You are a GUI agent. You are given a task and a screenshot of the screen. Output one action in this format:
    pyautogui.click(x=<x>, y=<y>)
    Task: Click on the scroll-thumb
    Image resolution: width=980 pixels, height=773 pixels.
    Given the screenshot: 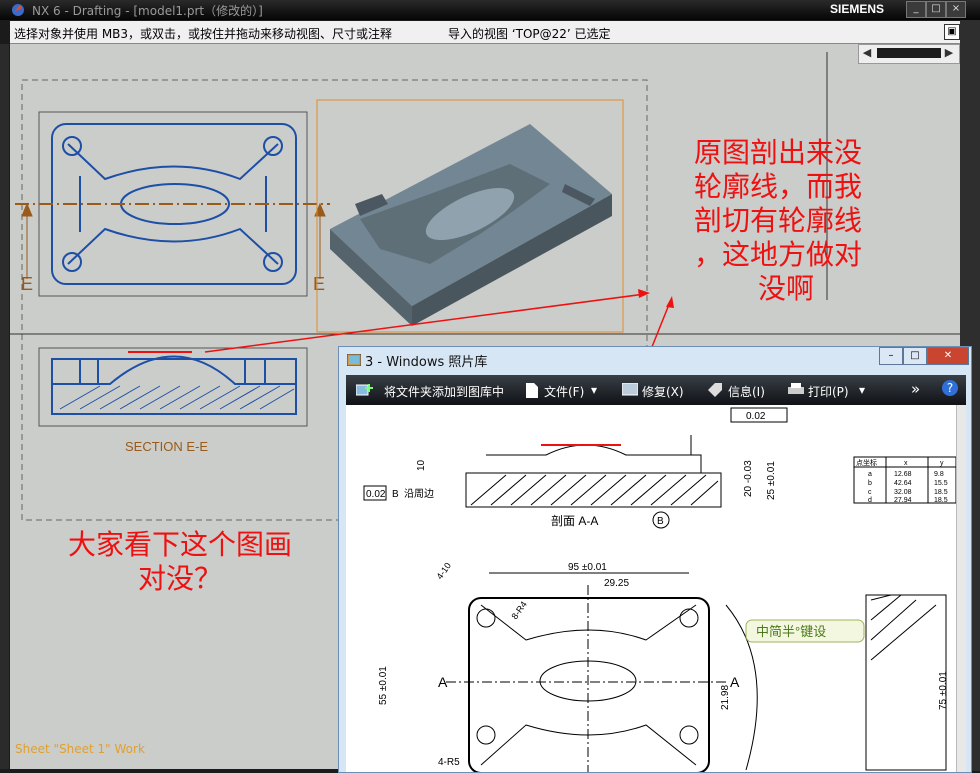 What is the action you would take?
    pyautogui.click(x=909, y=53)
    